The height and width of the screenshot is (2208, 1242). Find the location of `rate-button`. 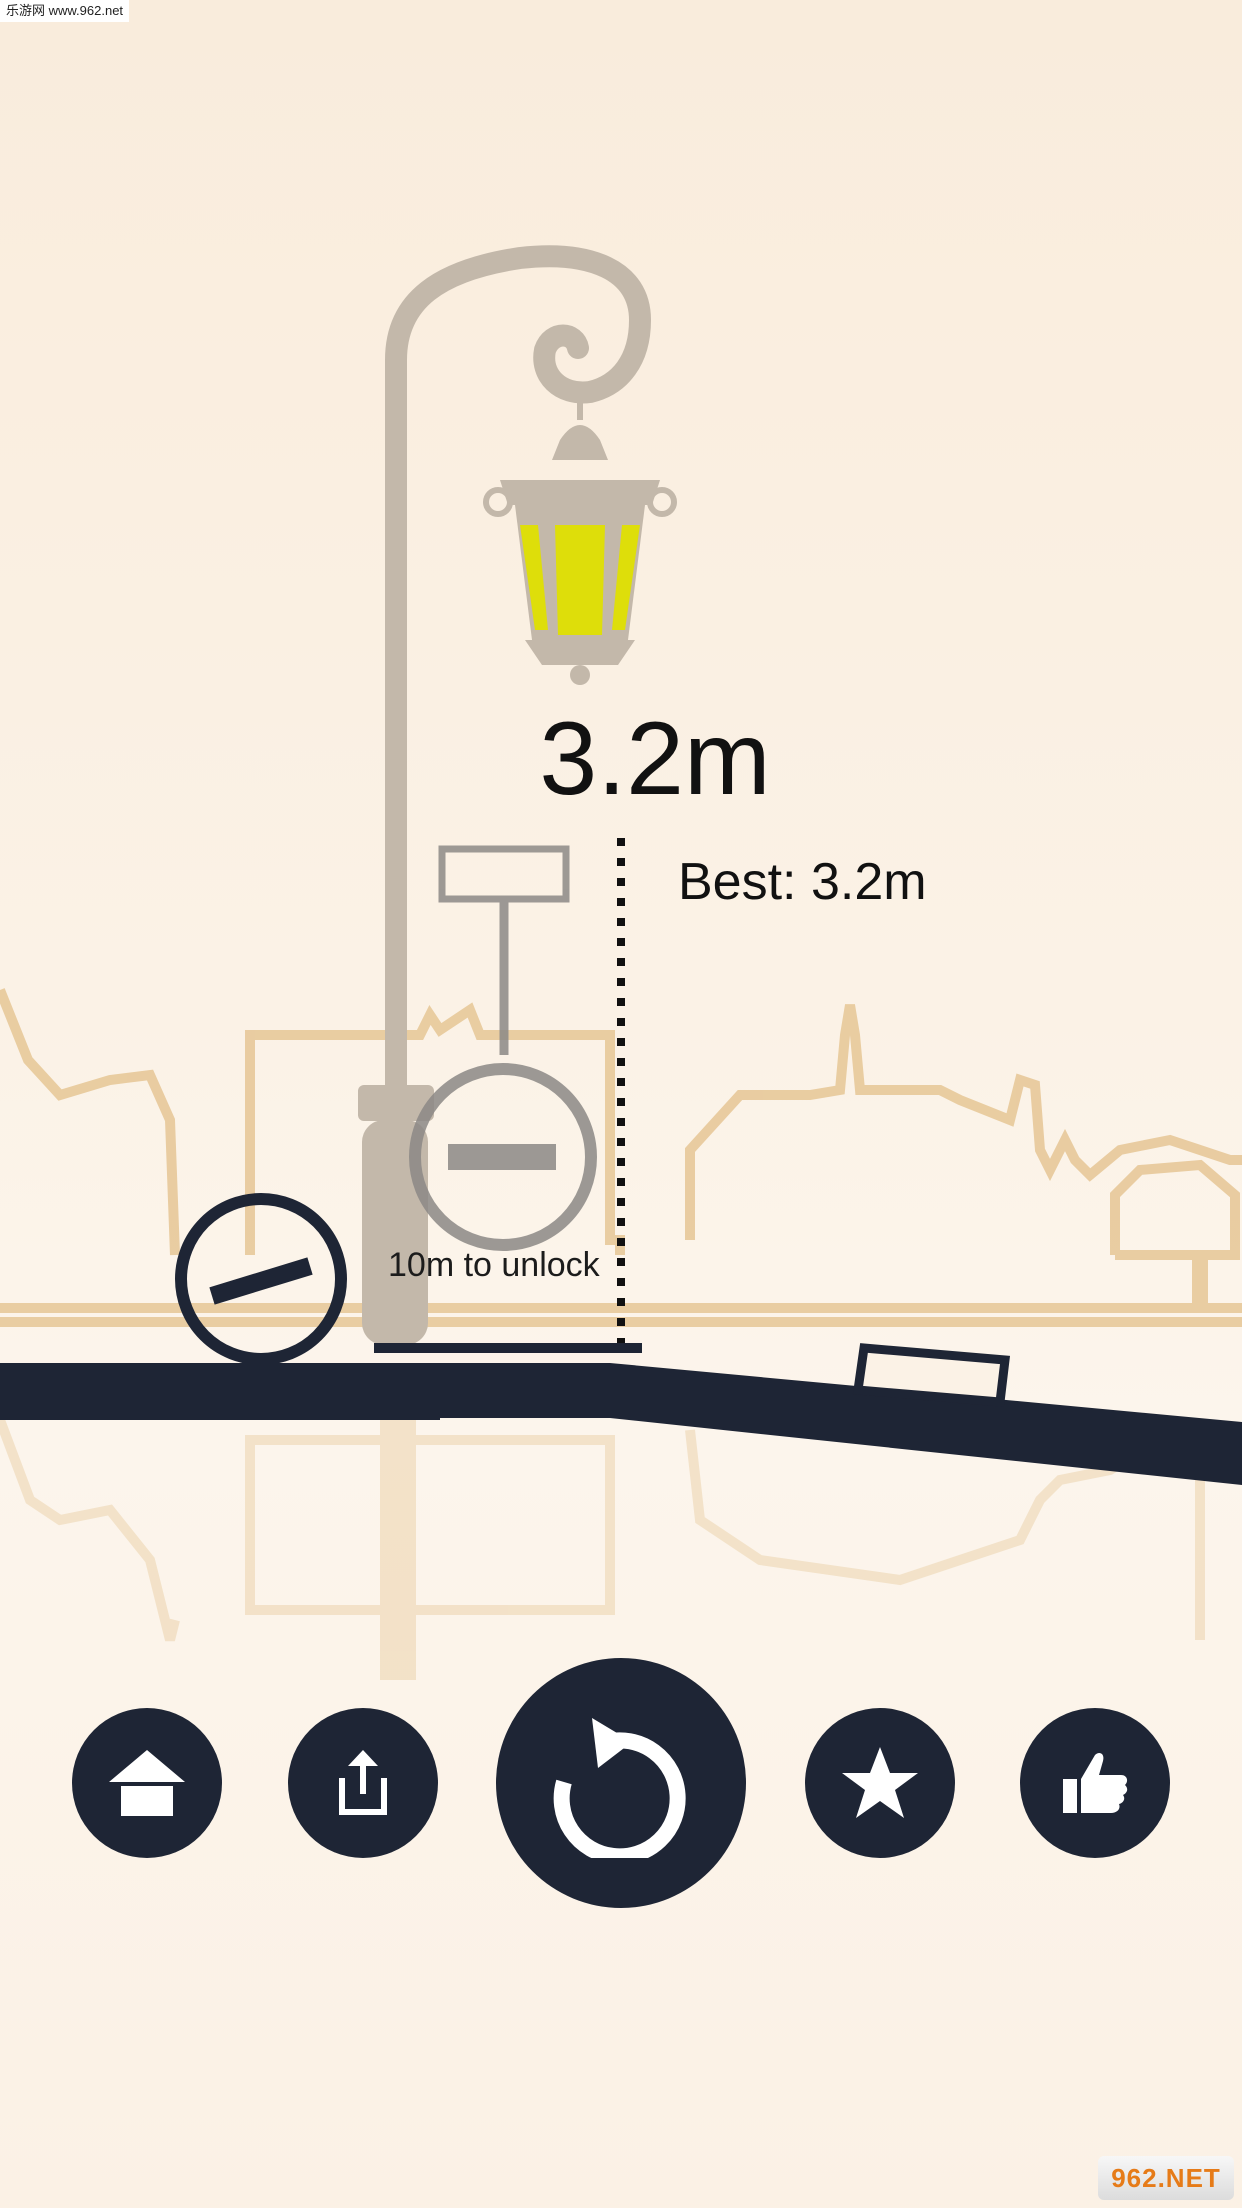

rate-button is located at coordinates (880, 1783).